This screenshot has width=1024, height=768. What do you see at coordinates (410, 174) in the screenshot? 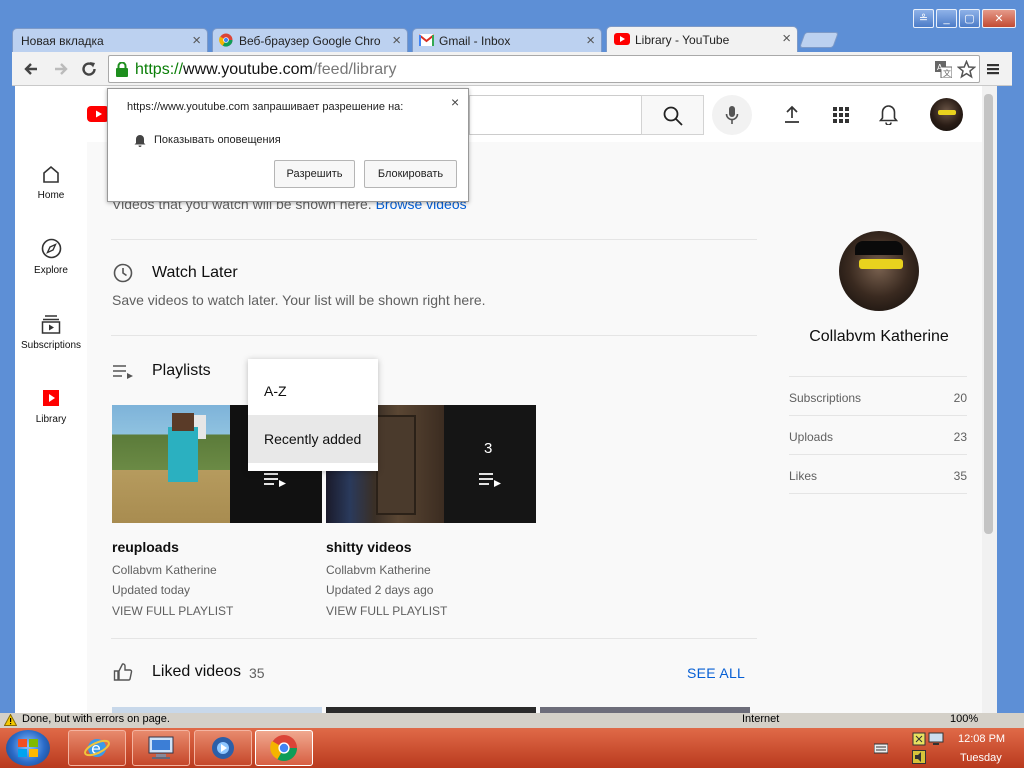
I see `block-button: Блокировать` at bounding box center [410, 174].